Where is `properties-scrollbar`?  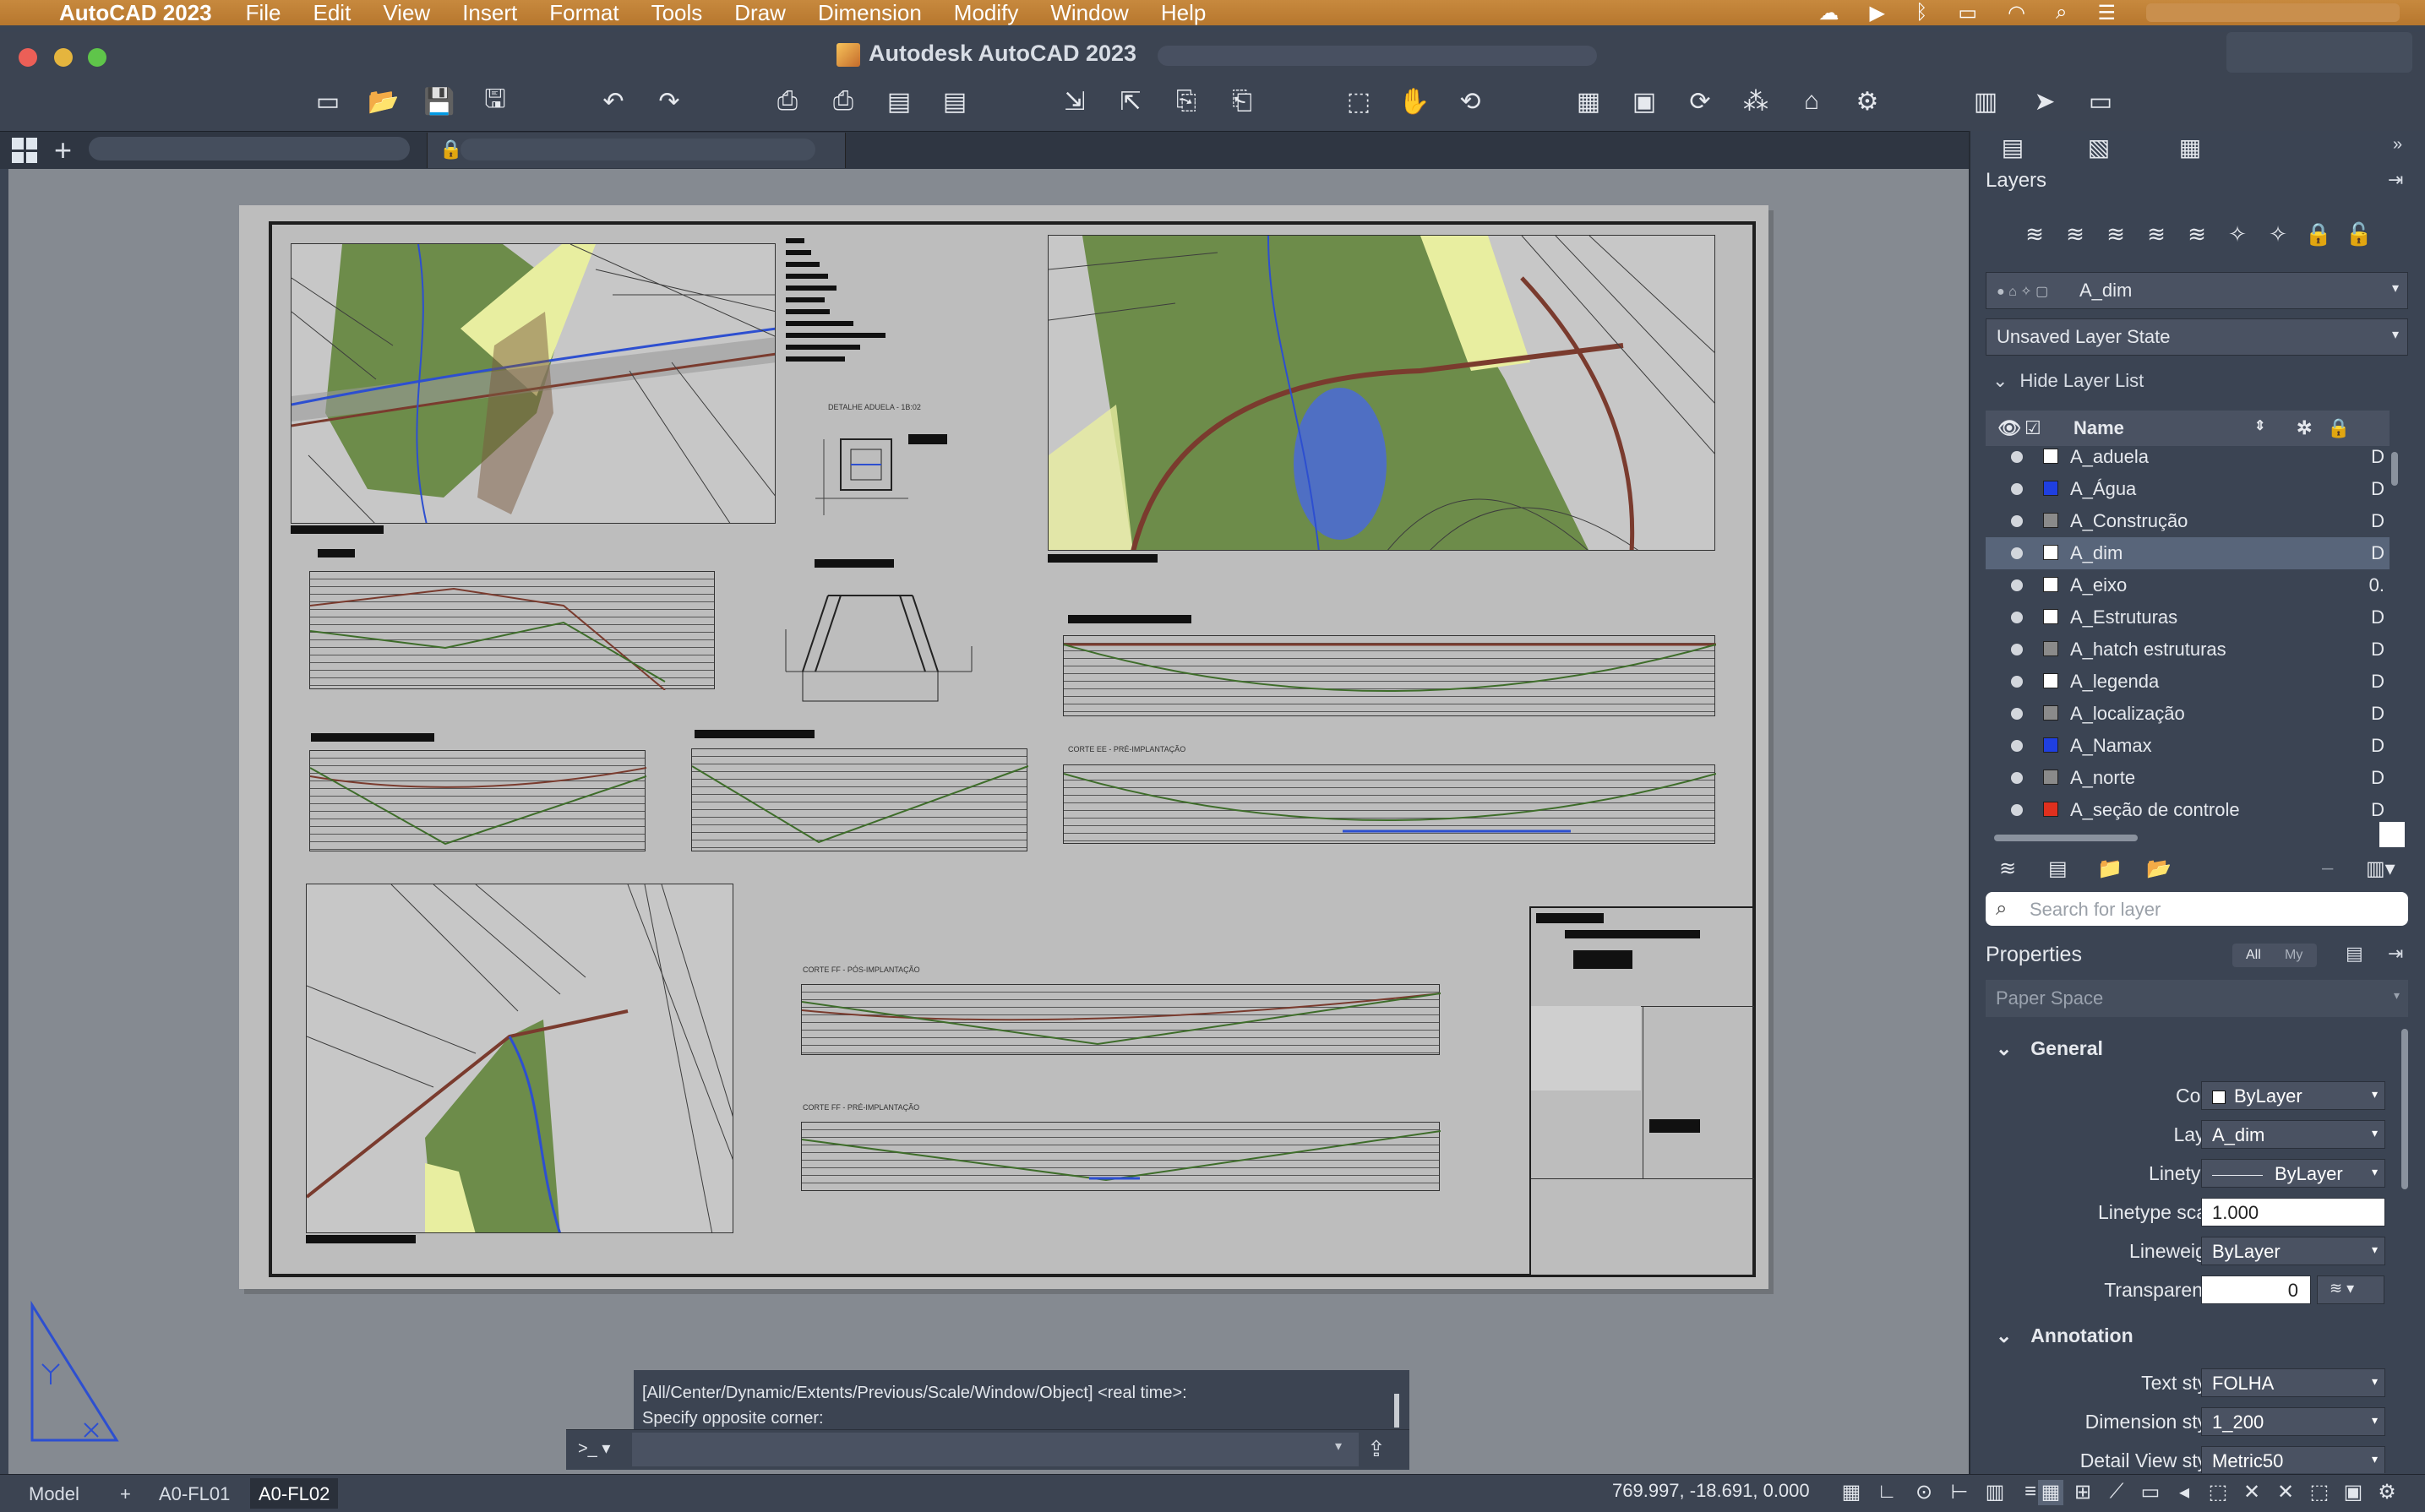
properties-scrollbar is located at coordinates (2404, 1109).